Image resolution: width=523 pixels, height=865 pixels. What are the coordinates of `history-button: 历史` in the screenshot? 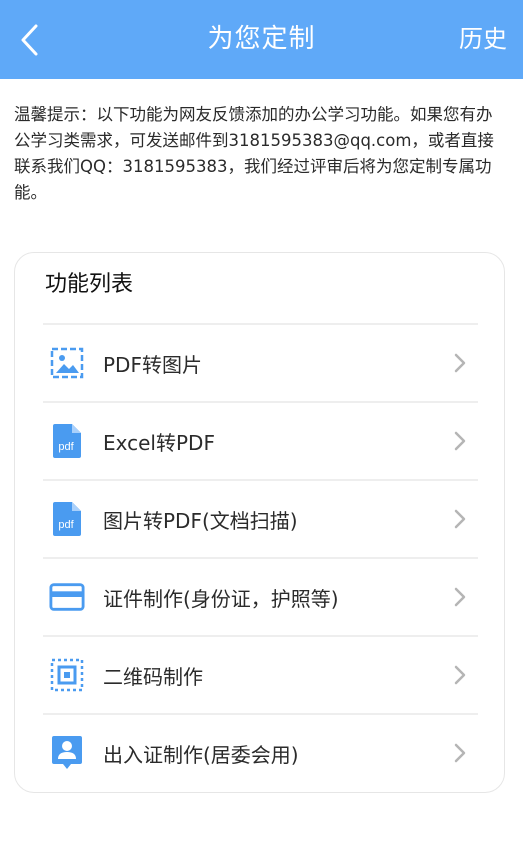 It's located at (483, 39).